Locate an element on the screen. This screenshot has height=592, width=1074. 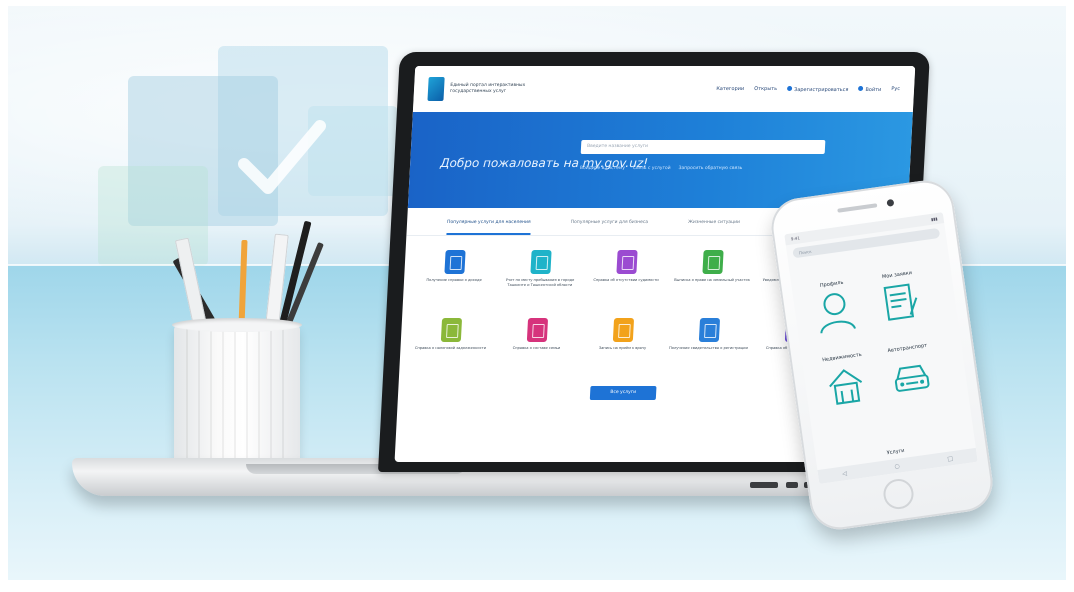
service-tile: Справка об отсутствии судимости is located at coordinates (627, 266).